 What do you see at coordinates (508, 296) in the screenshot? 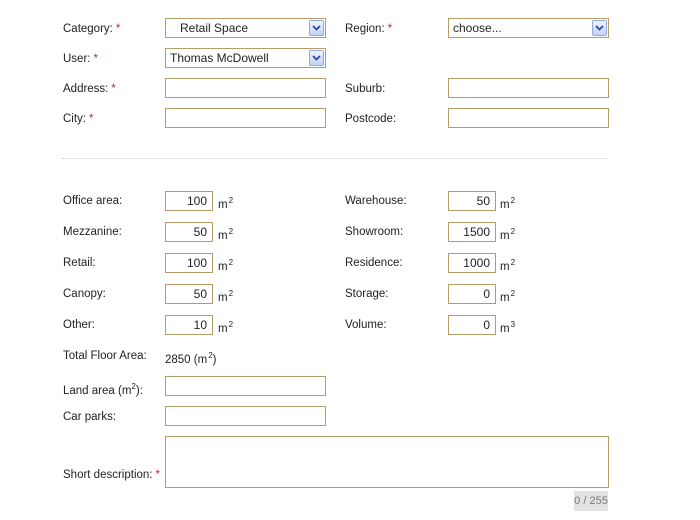
I see `storage-unit: m2` at bounding box center [508, 296].